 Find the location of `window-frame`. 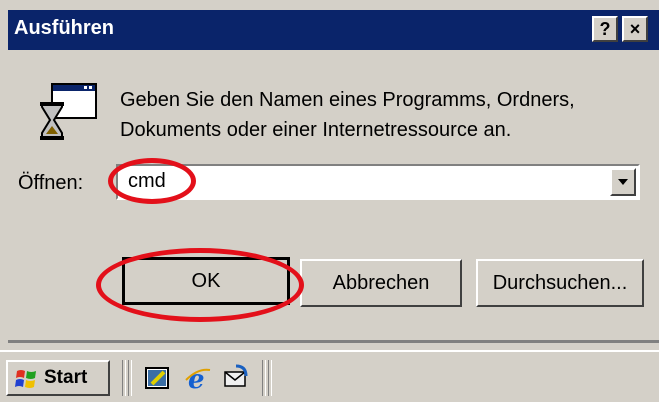

window-frame is located at coordinates (4, 175).